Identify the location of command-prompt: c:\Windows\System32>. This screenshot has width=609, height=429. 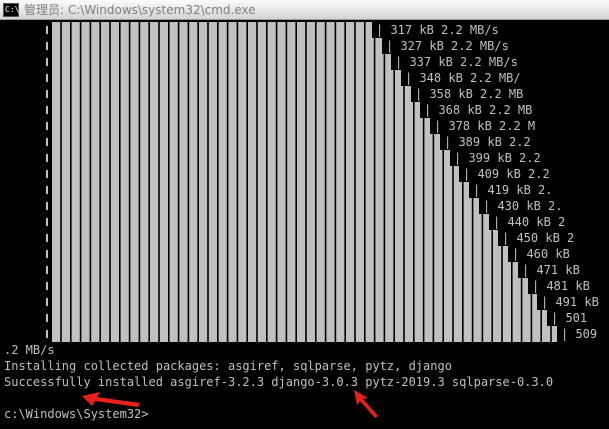
(76, 414).